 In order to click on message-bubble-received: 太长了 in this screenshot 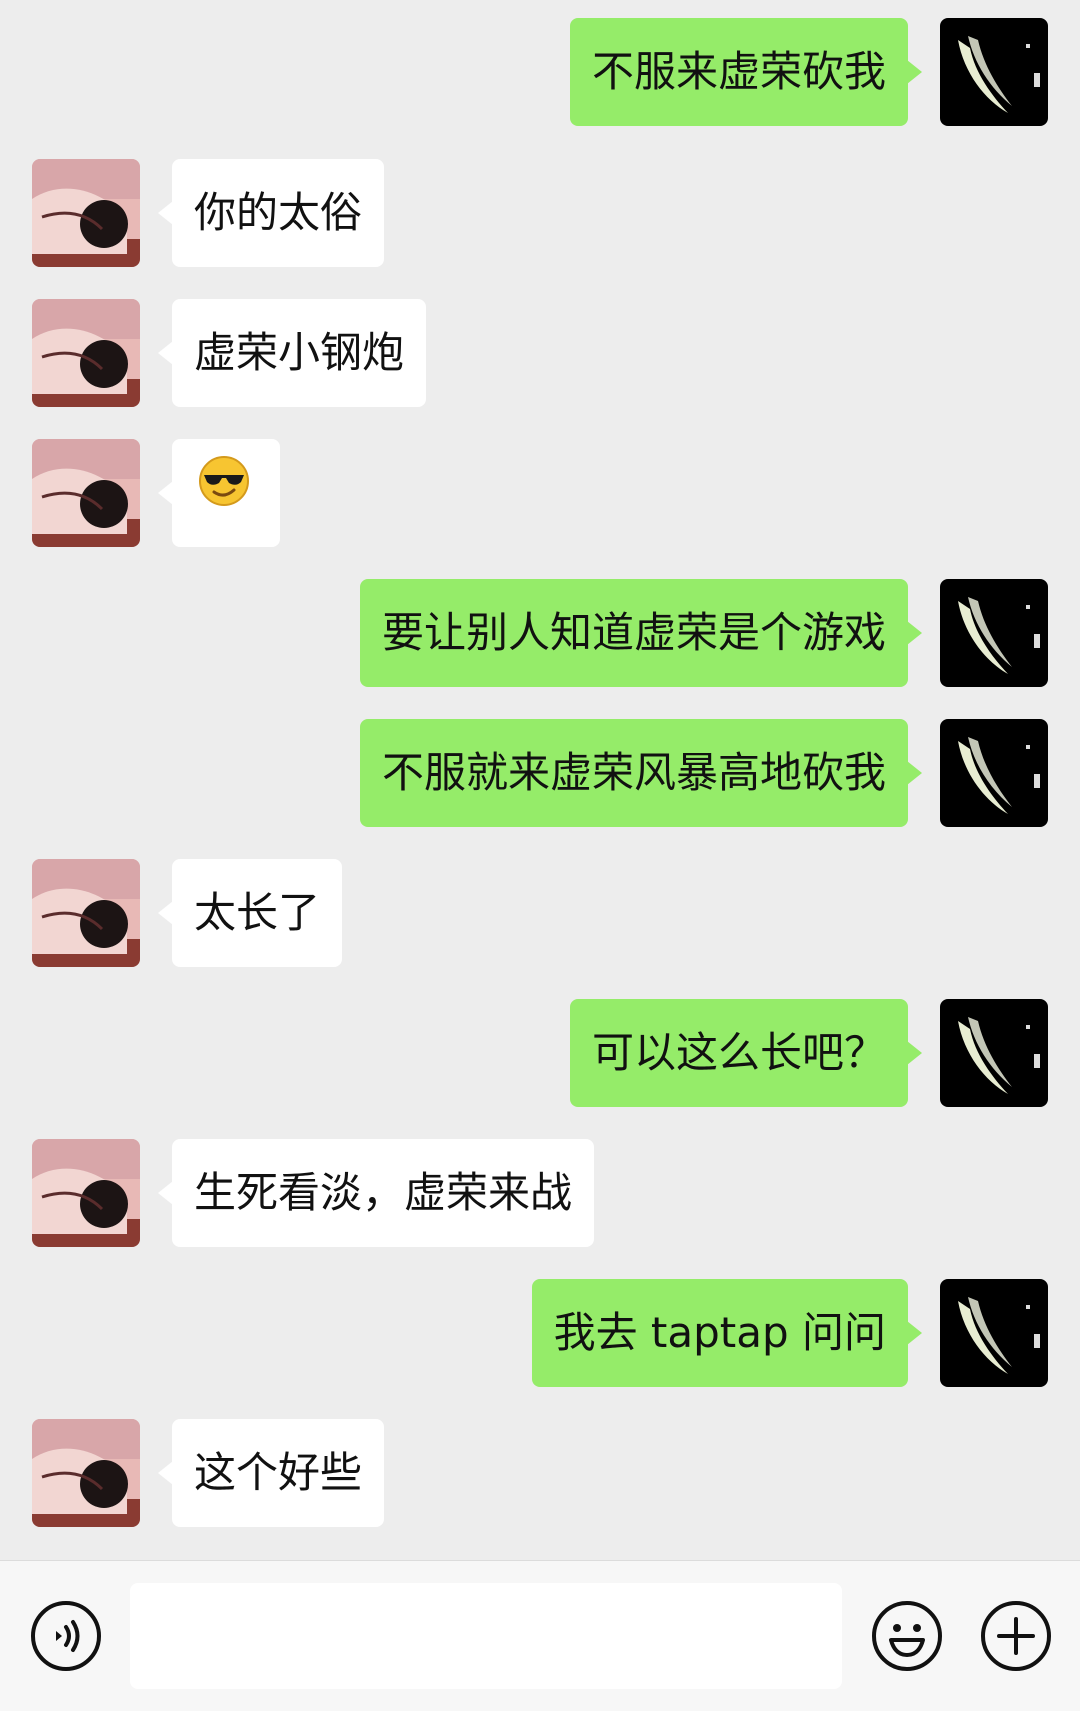, I will do `click(250, 913)`.